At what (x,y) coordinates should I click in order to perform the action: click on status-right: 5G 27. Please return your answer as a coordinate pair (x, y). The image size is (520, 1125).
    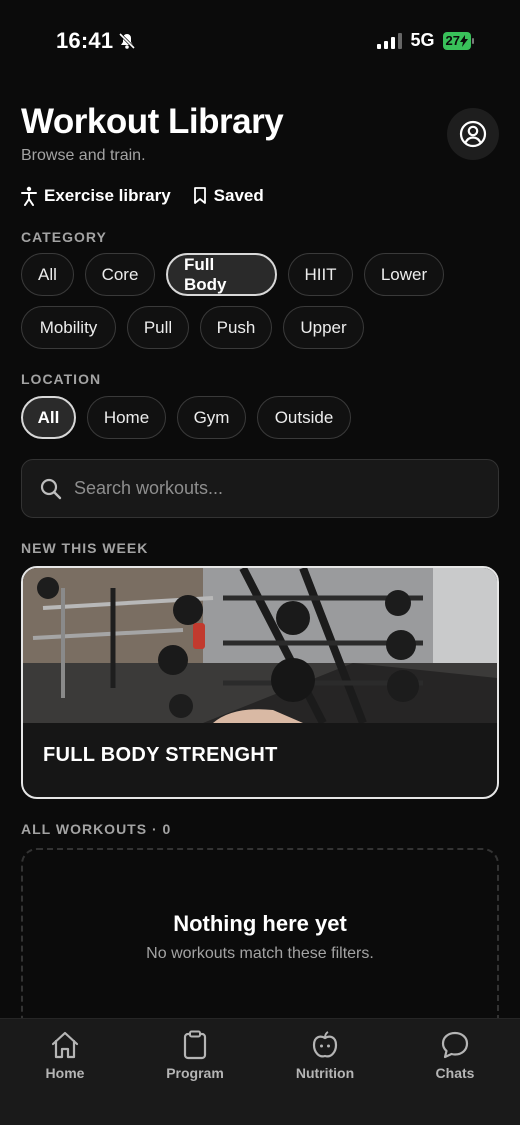
    Looking at the image, I should click on (425, 40).